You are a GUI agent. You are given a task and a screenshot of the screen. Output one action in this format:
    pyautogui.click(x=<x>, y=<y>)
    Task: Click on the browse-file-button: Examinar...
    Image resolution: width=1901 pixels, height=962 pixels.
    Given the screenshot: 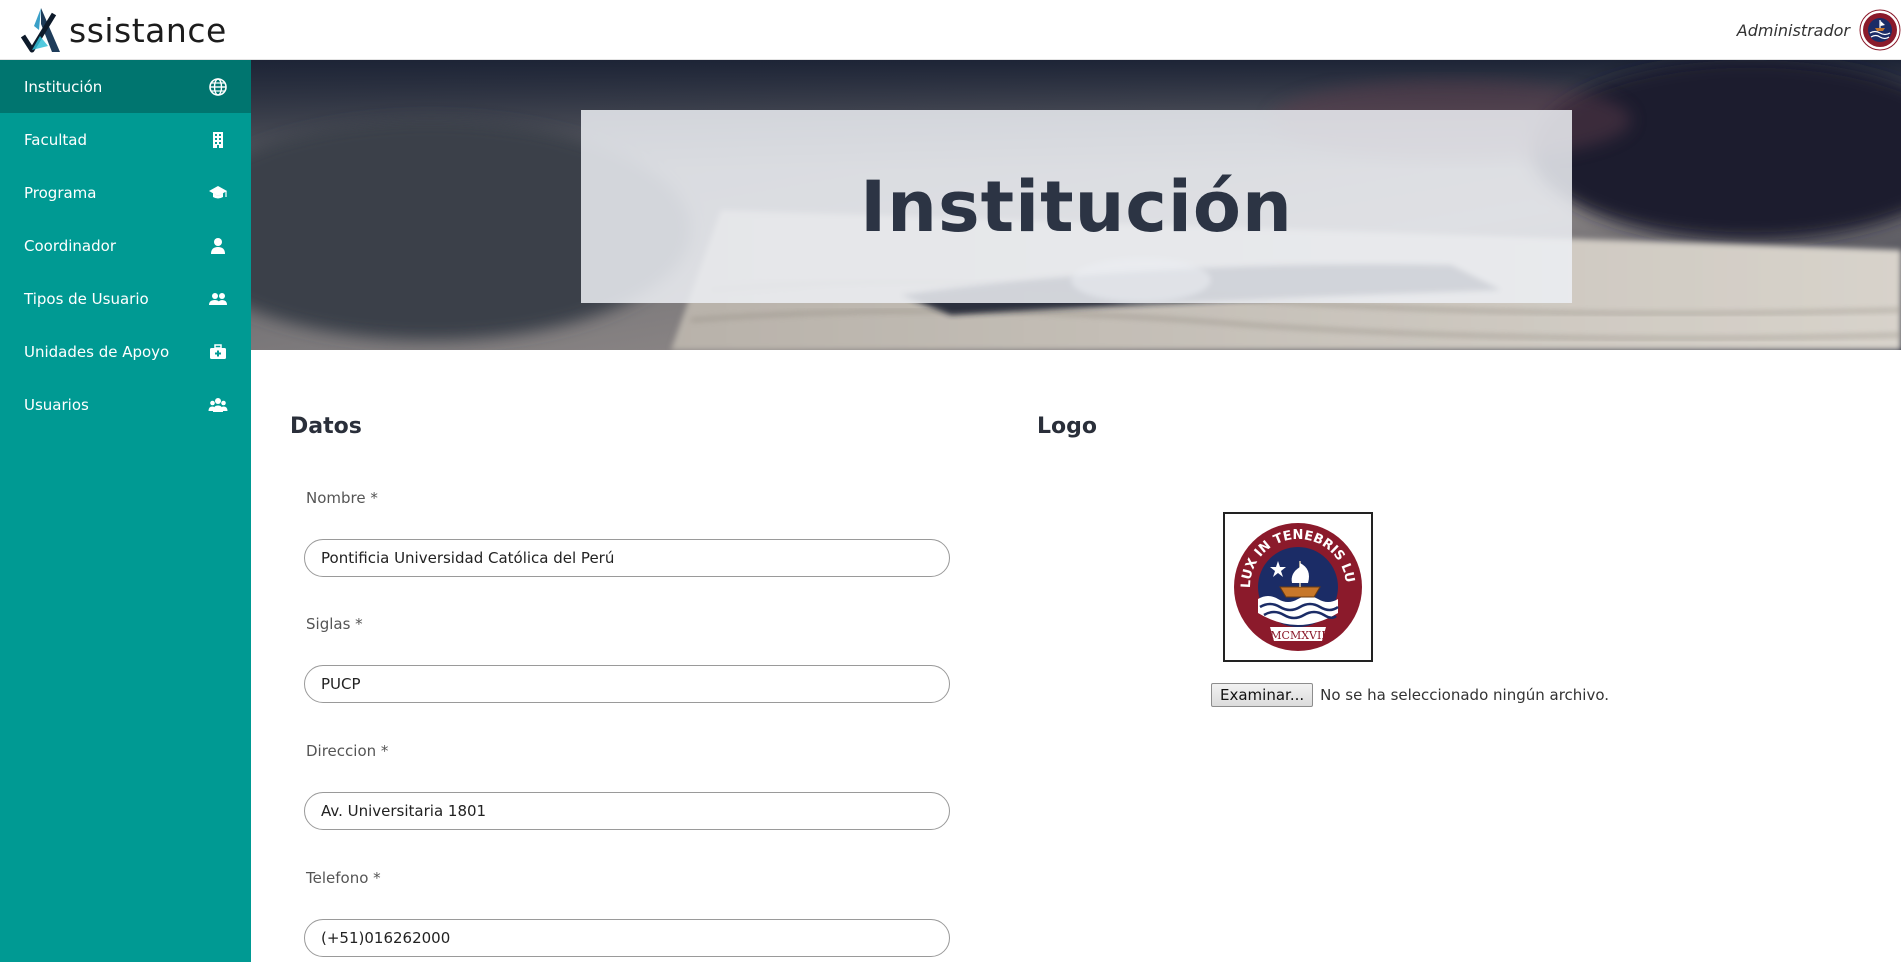 What is the action you would take?
    pyautogui.click(x=1262, y=695)
    